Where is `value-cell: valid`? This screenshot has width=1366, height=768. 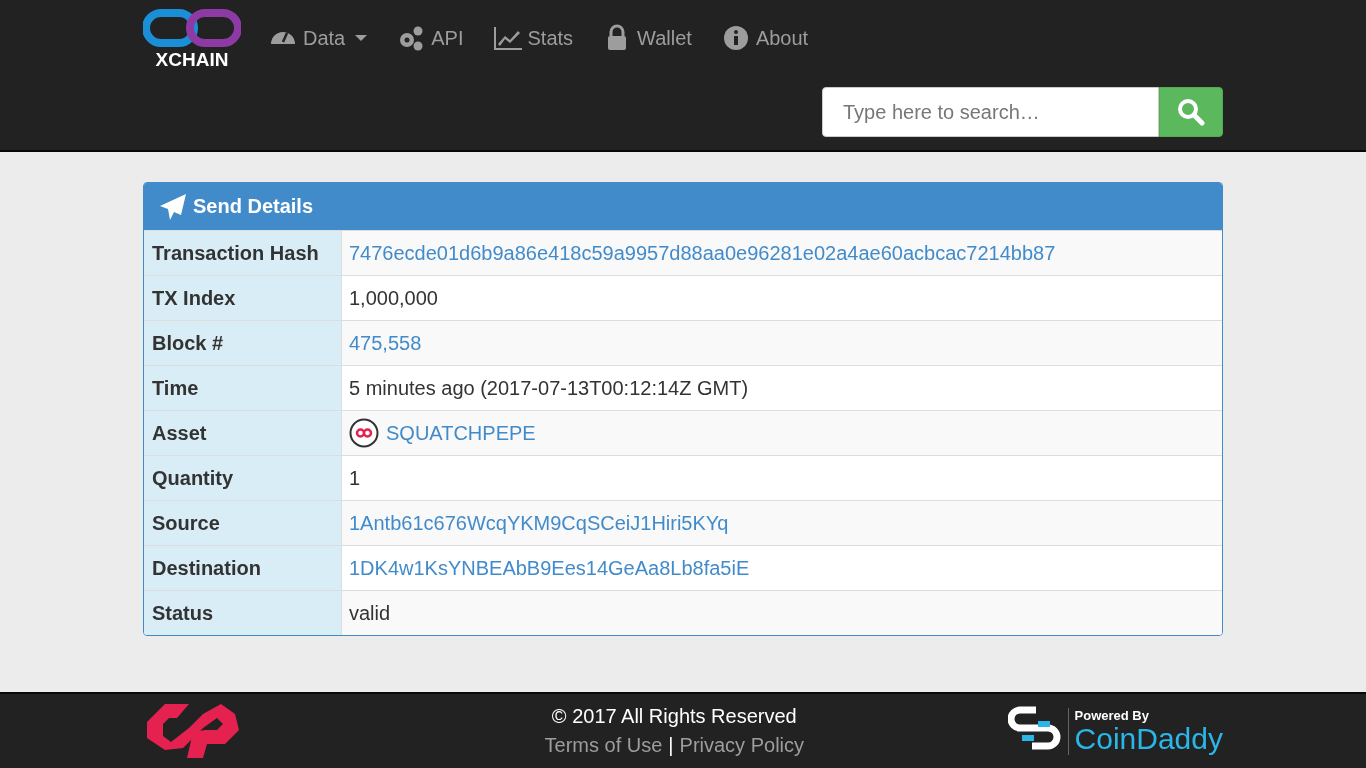 value-cell: valid is located at coordinates (781, 613).